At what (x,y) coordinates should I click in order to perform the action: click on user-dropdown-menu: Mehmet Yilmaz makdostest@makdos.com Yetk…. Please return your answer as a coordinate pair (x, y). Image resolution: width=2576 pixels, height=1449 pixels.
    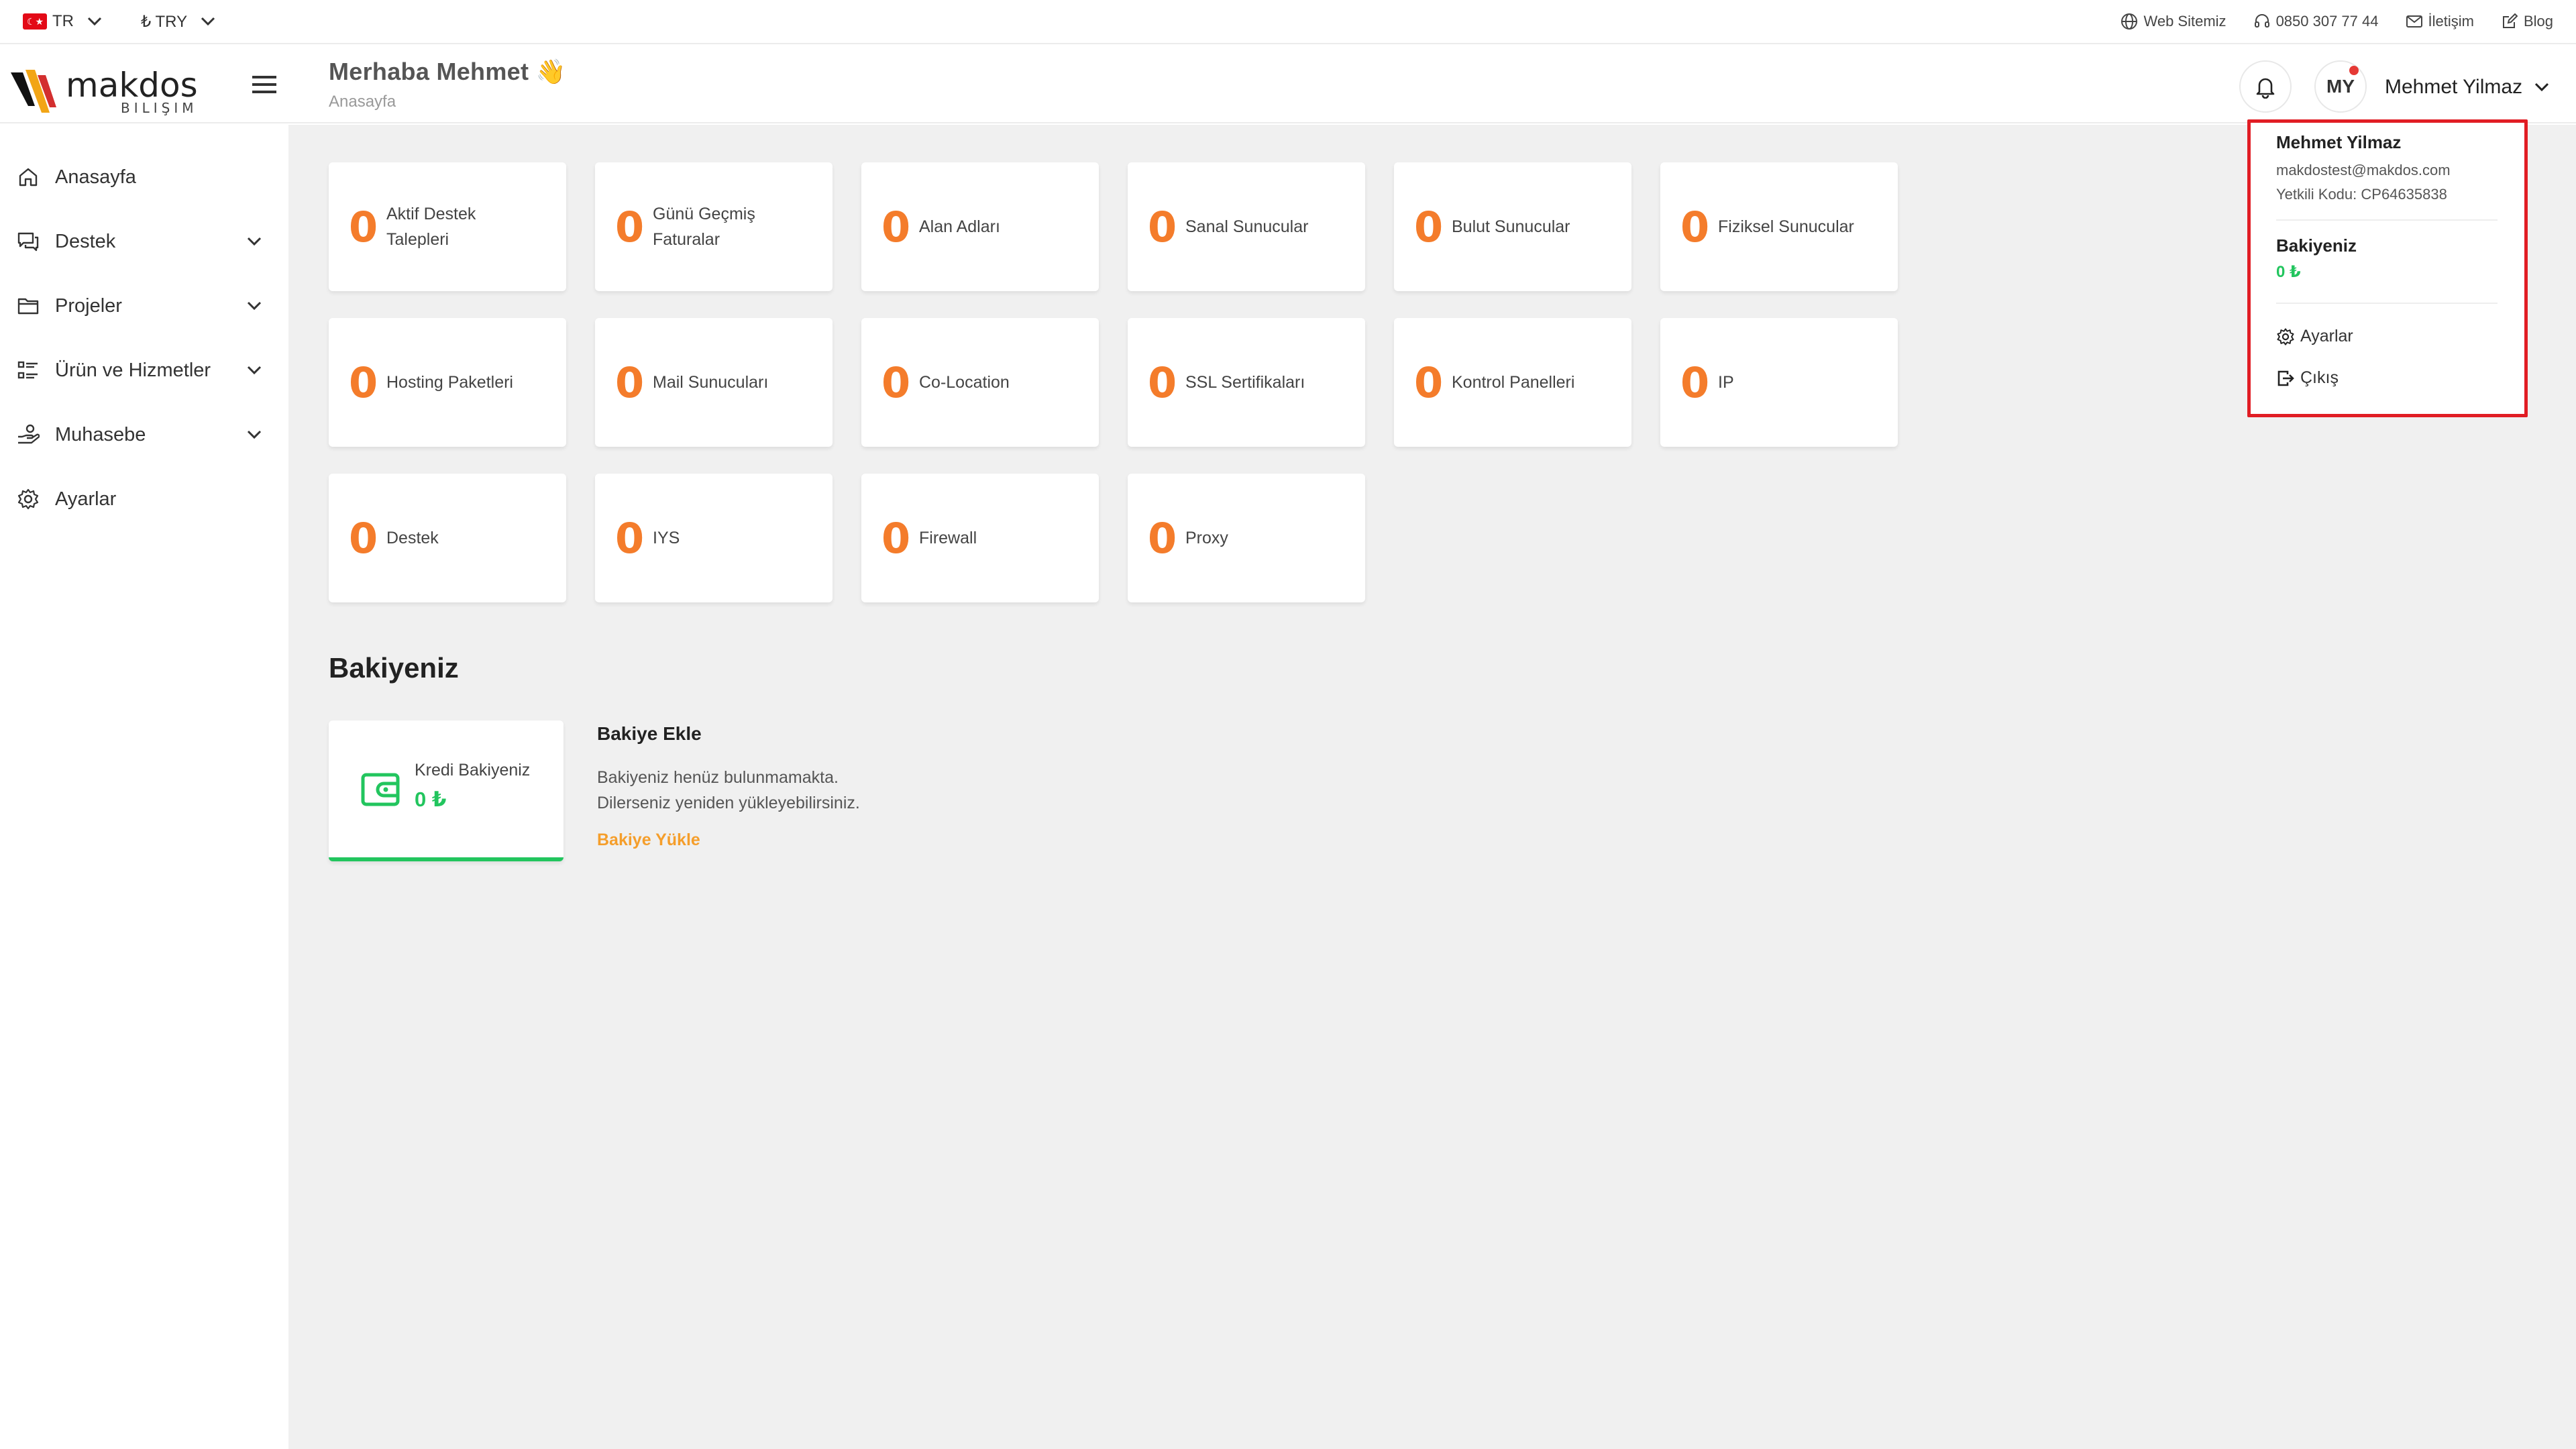
    Looking at the image, I should click on (2387, 268).